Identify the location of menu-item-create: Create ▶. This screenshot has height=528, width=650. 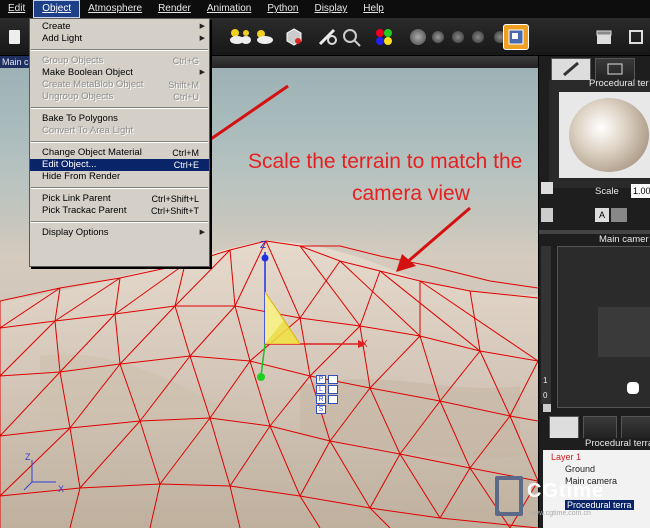
(119, 27).